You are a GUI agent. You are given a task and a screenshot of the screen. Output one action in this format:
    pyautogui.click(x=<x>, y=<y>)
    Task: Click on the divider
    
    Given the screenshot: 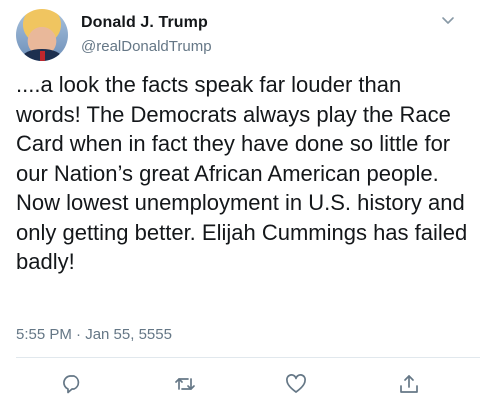 What is the action you would take?
    pyautogui.click(x=248, y=357)
    